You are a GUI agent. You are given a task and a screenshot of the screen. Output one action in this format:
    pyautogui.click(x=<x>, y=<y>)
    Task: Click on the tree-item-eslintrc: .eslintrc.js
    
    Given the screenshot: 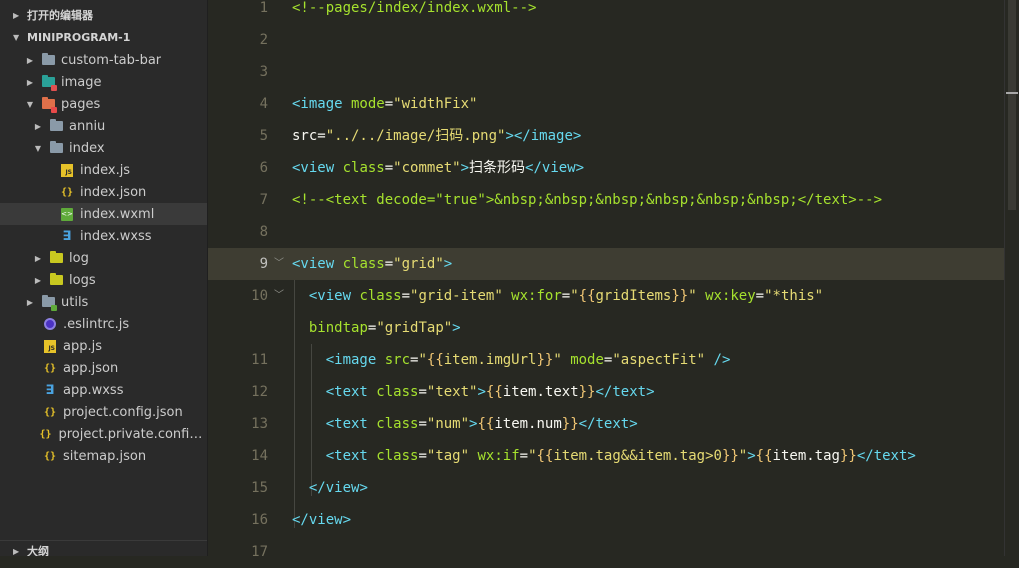 What is the action you would take?
    pyautogui.click(x=103, y=324)
    